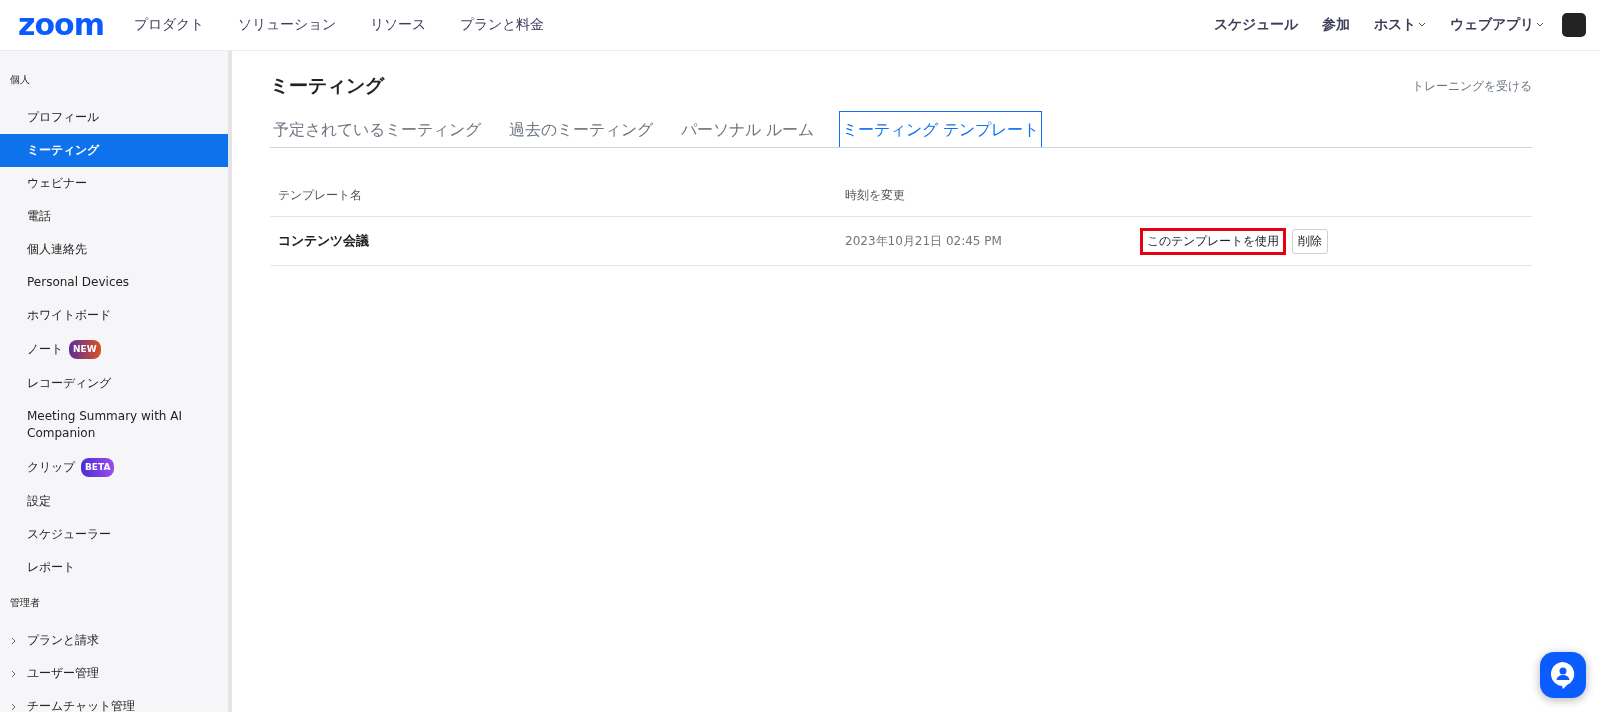  I want to click on sidebar-item: Meeting Summary with AI Companion, so click(114, 425).